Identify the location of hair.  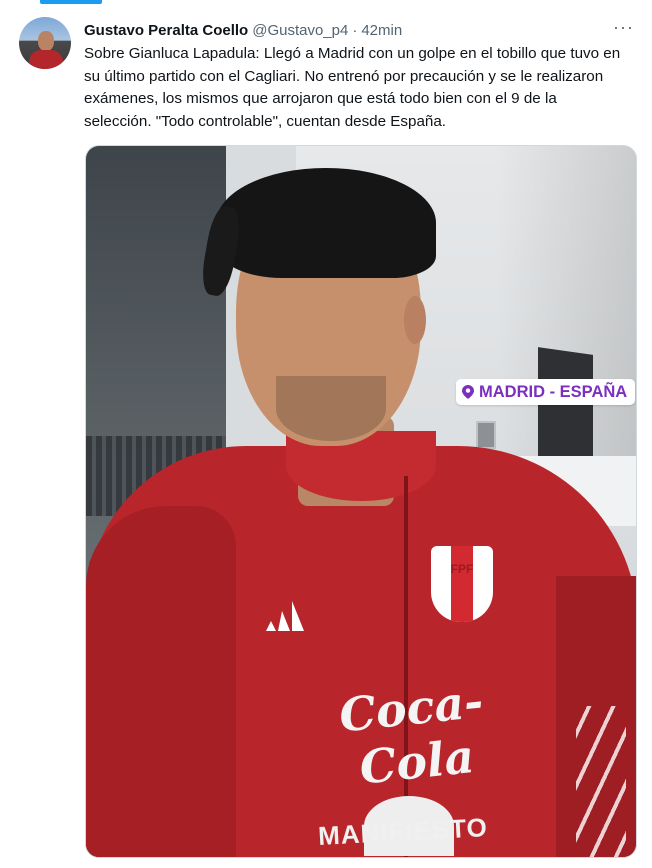
(326, 223).